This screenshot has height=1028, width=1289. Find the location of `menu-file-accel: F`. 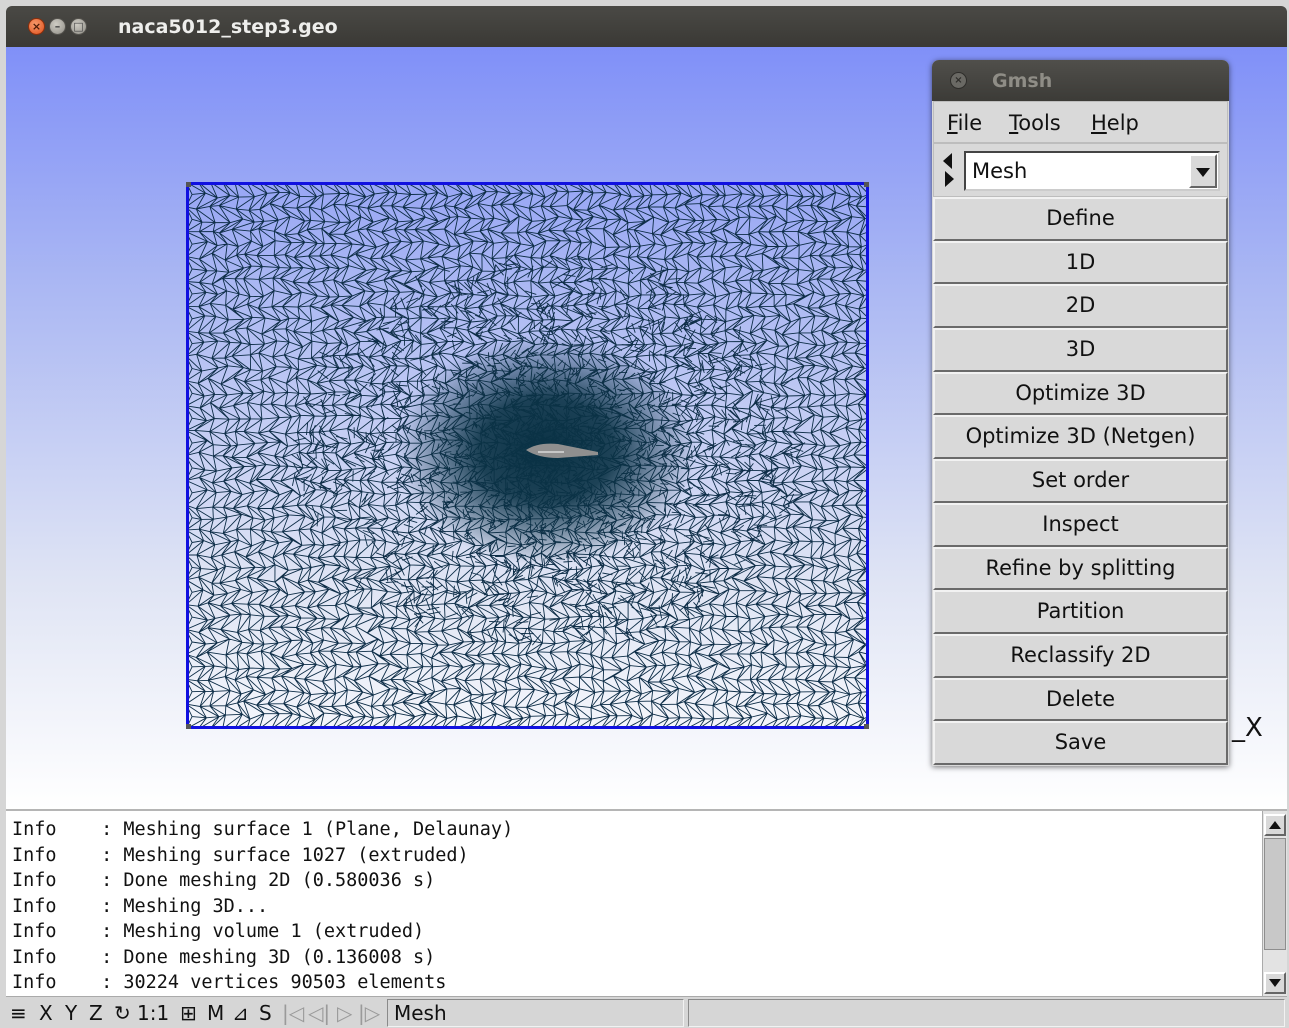

menu-file-accel: F is located at coordinates (952, 123).